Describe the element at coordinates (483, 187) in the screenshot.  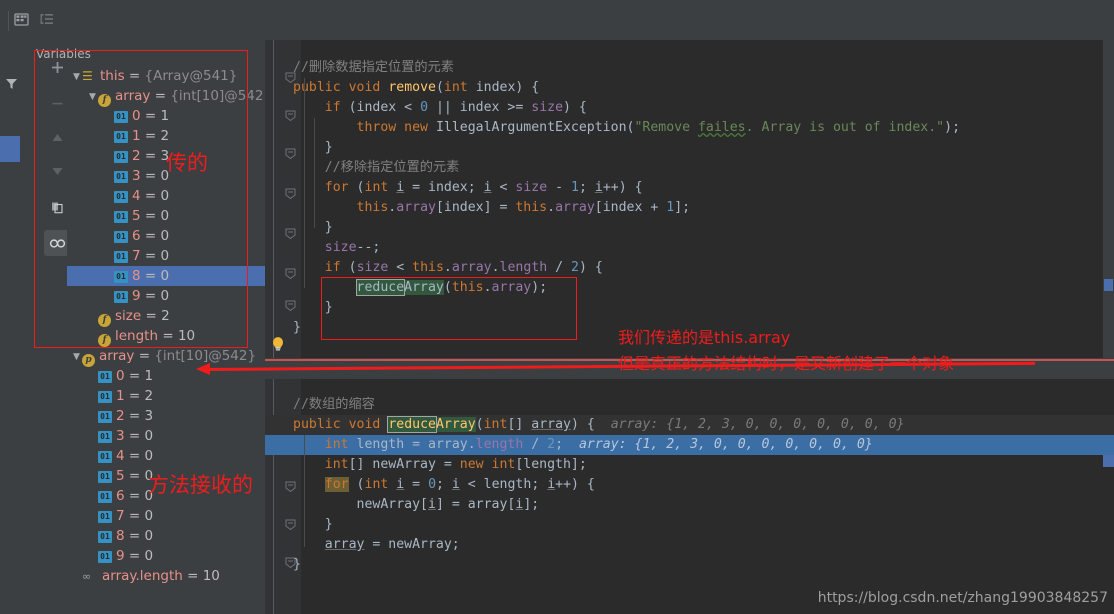
I see `code-line: for (int i = index; i < size - 1; i++) {` at that location.